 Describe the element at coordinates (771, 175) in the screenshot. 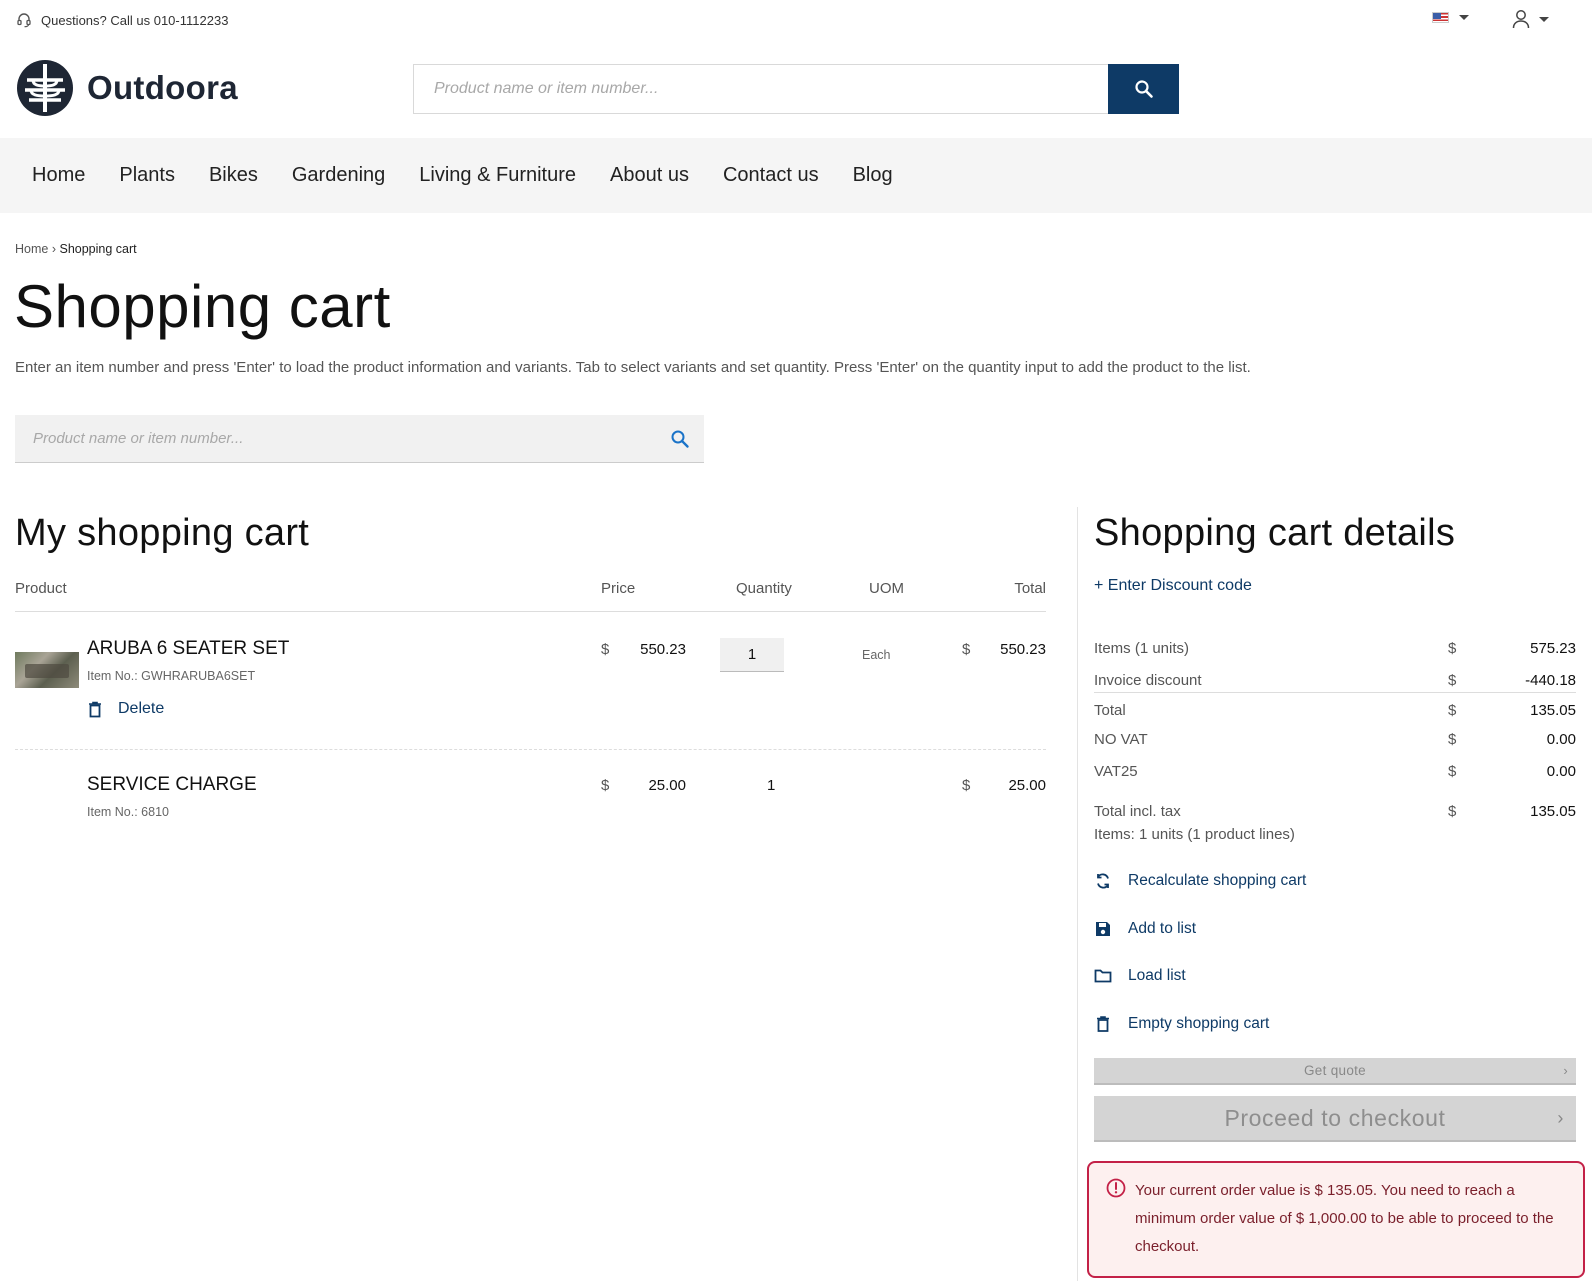

I see `nav-item-contact-us: Contact us` at that location.